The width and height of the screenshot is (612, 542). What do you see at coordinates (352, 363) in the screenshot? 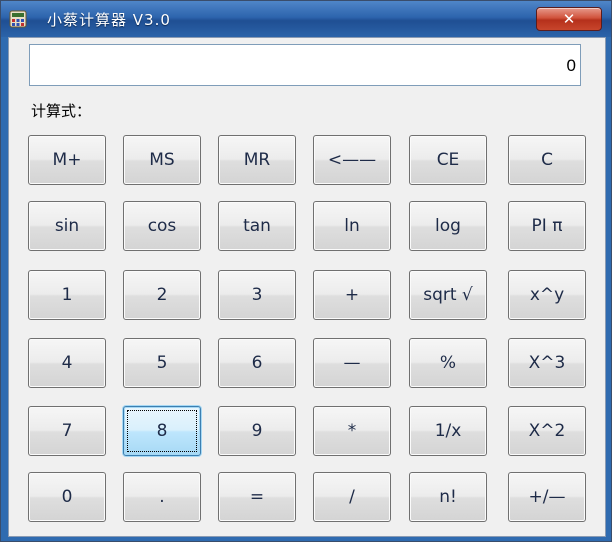
I see `subtract-button: —` at bounding box center [352, 363].